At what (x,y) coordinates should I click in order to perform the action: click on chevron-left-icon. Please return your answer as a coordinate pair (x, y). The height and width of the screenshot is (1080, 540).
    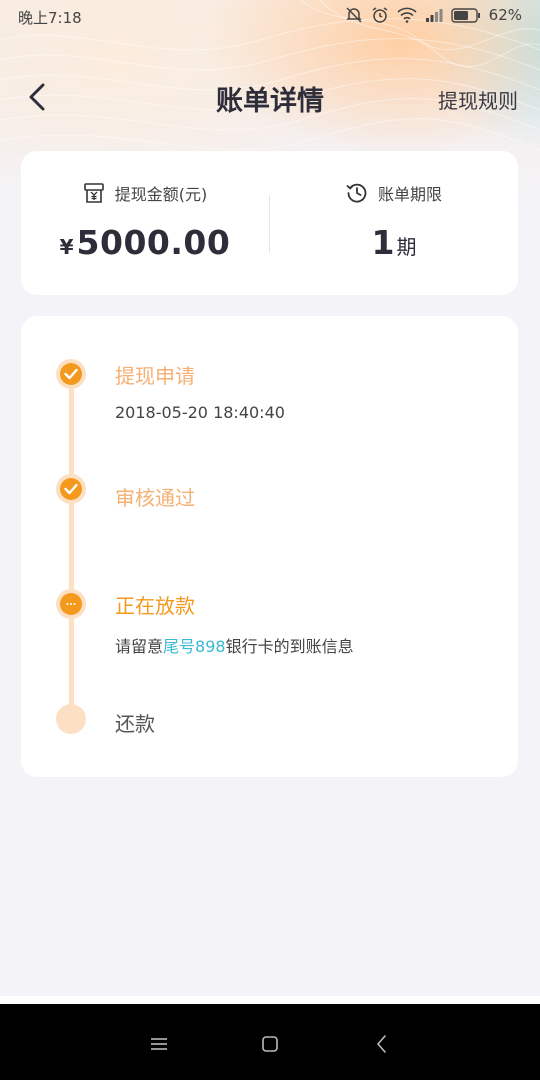
    Looking at the image, I should click on (37, 97).